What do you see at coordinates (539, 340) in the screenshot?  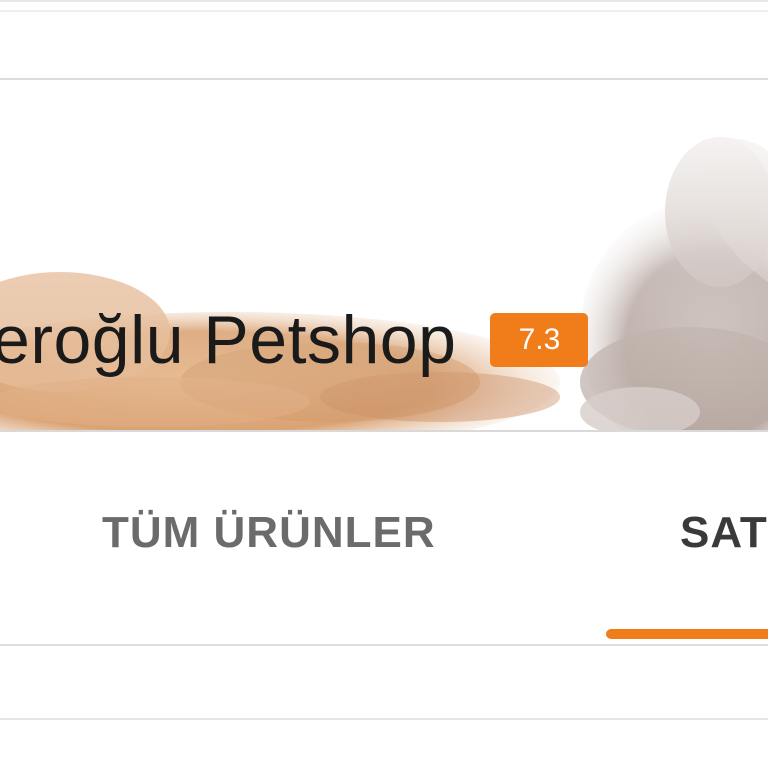 I see `rating-badge: 7.3` at bounding box center [539, 340].